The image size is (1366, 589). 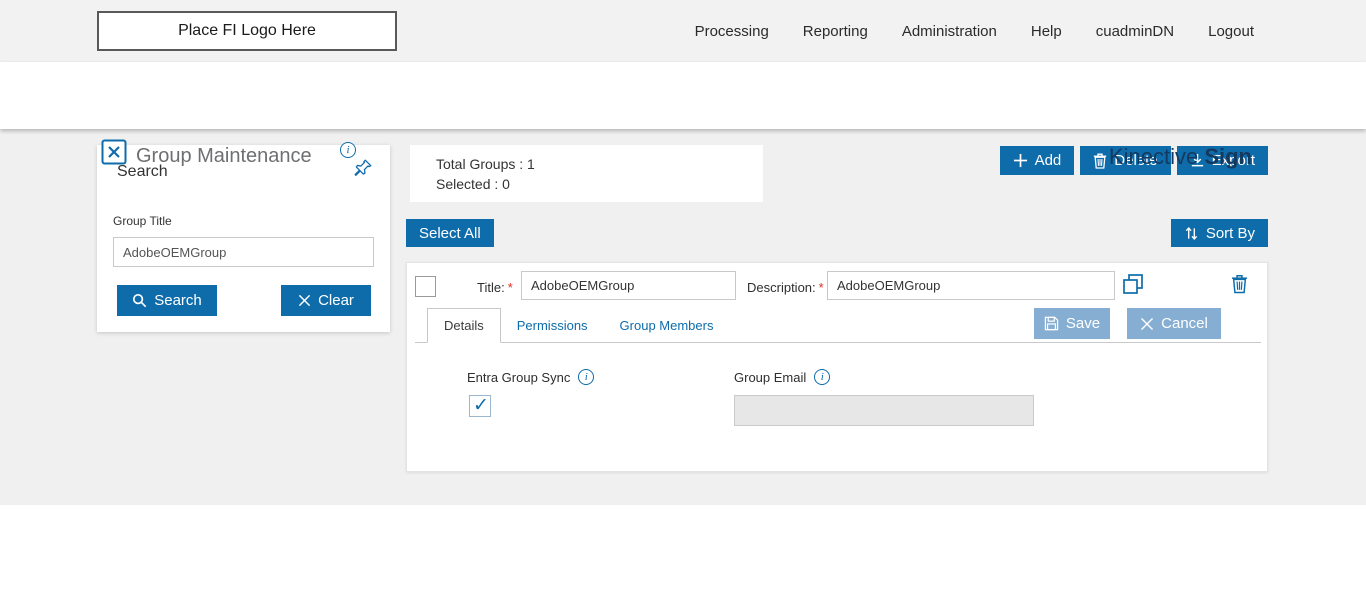 I want to click on selected-count: Selected : 0, so click(x=473, y=183).